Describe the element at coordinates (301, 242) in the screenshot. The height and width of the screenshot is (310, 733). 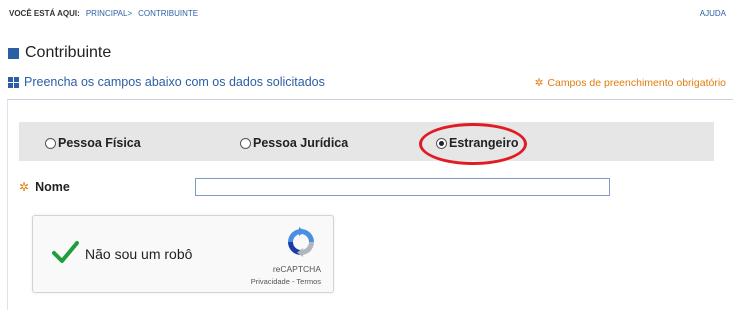
I see `recaptcha-logo-icon` at that location.